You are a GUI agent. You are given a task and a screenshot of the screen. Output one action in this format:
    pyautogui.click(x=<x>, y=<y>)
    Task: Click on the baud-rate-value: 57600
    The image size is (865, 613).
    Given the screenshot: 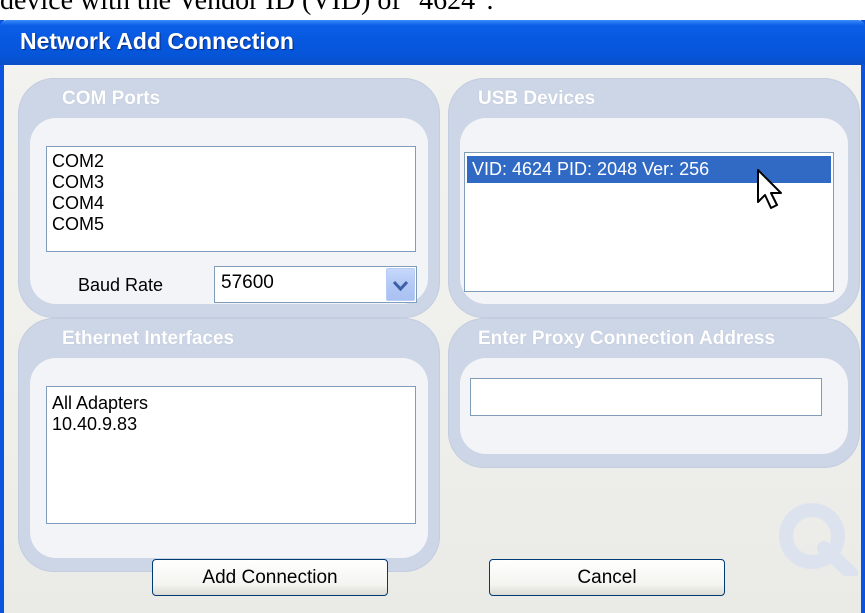 What is the action you would take?
    pyautogui.click(x=247, y=282)
    